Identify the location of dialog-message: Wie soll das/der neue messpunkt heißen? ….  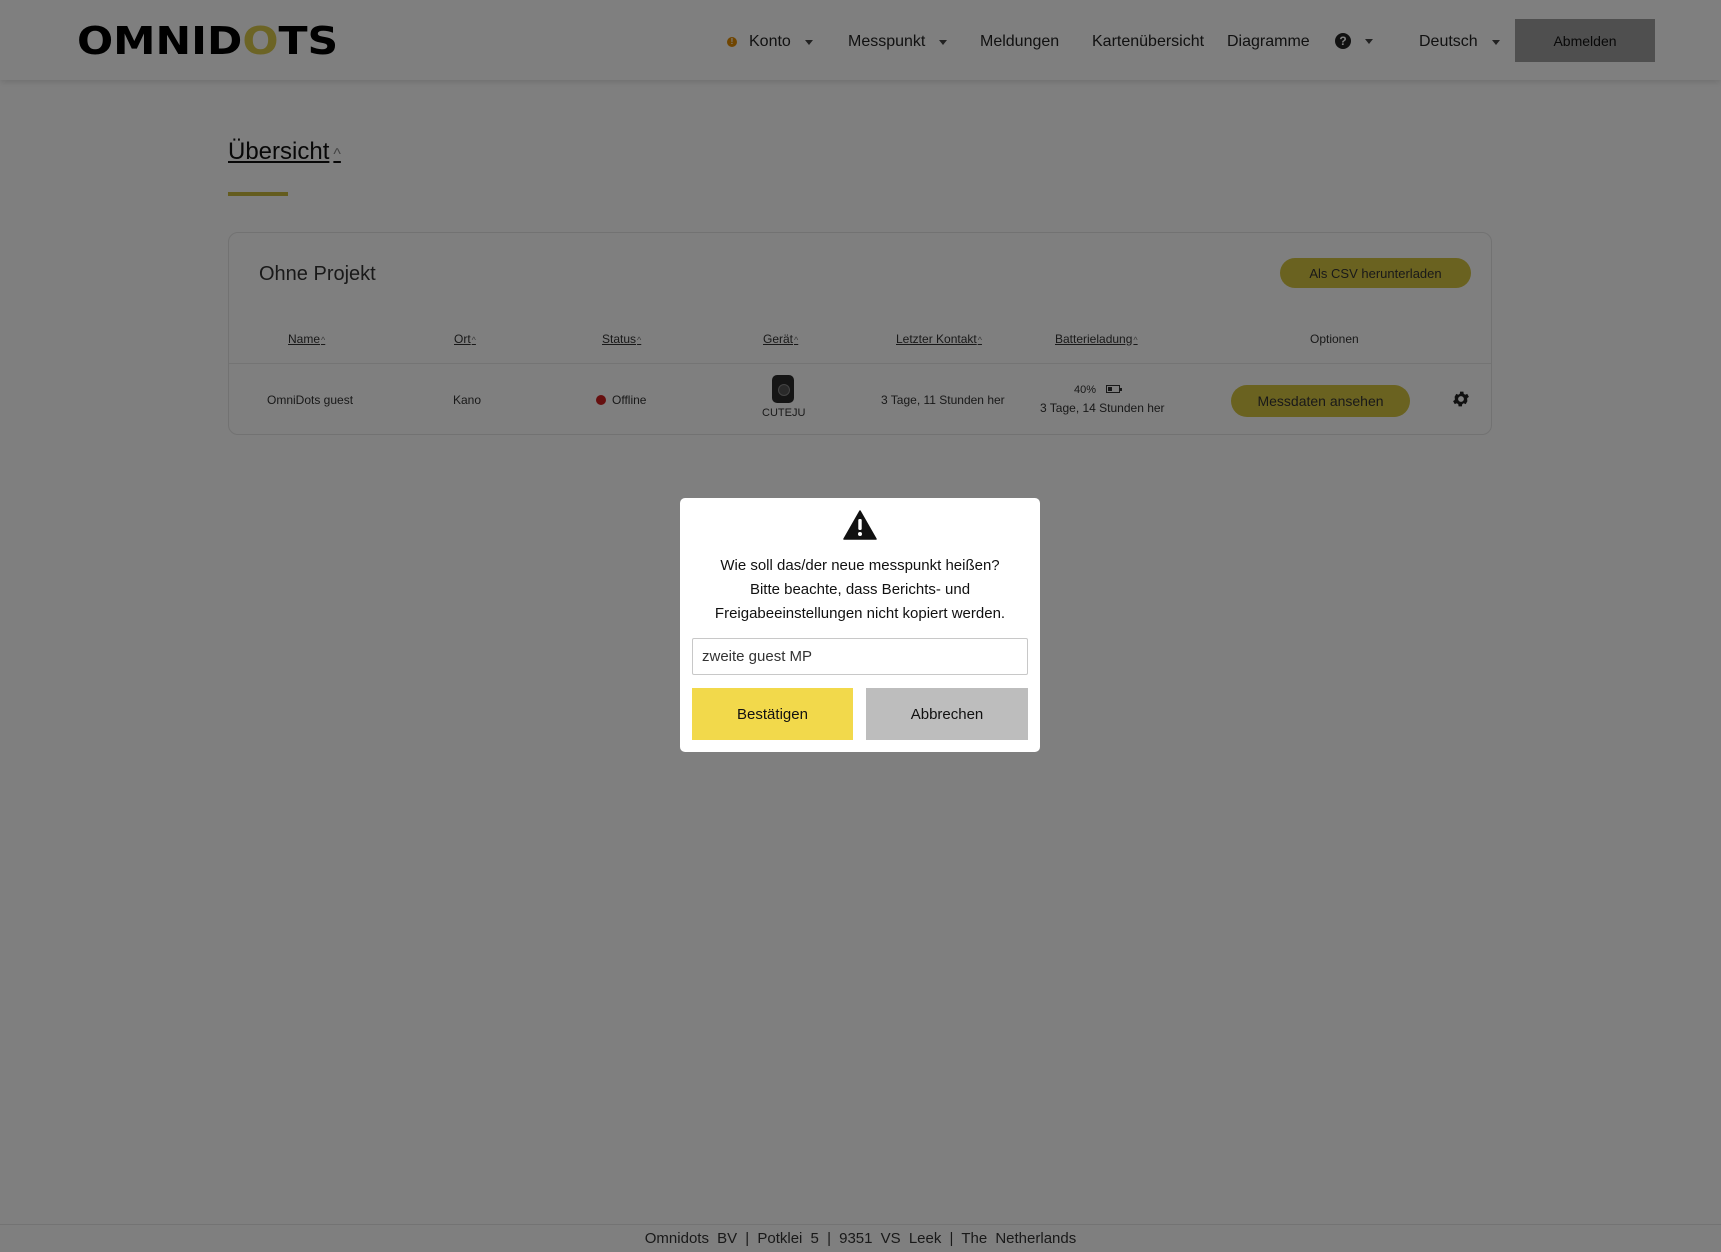
(860, 590).